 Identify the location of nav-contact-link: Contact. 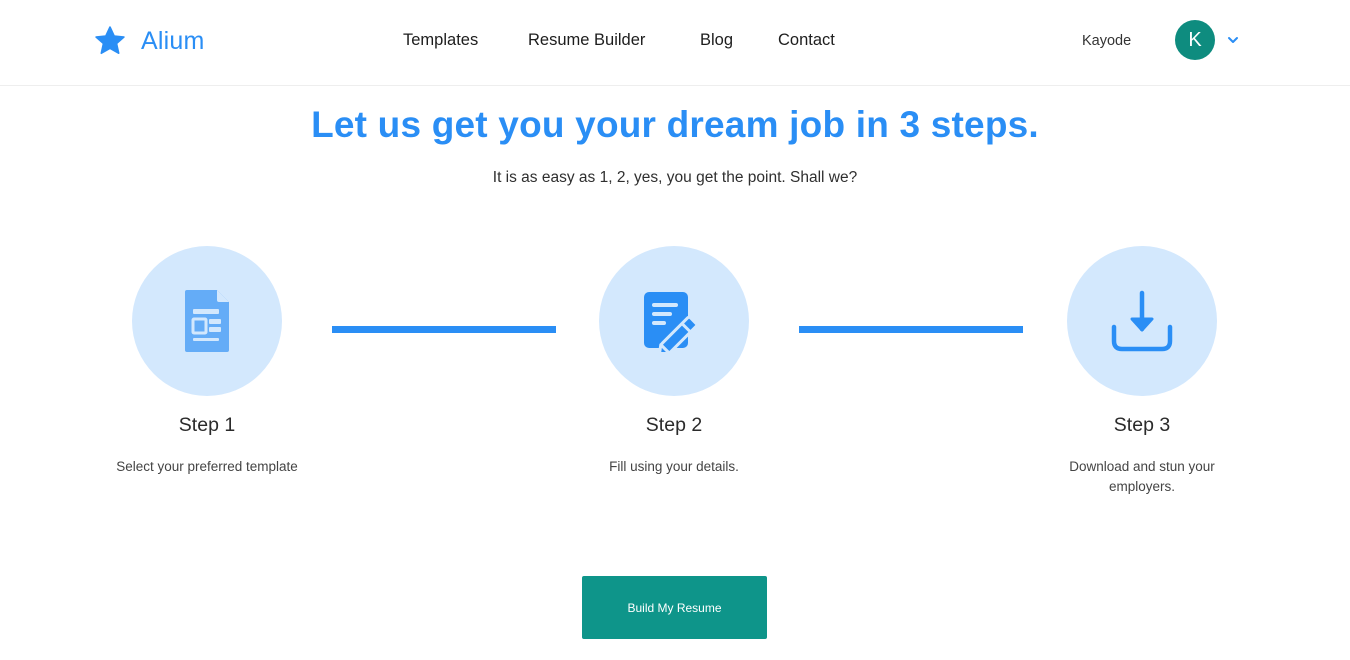
(806, 40).